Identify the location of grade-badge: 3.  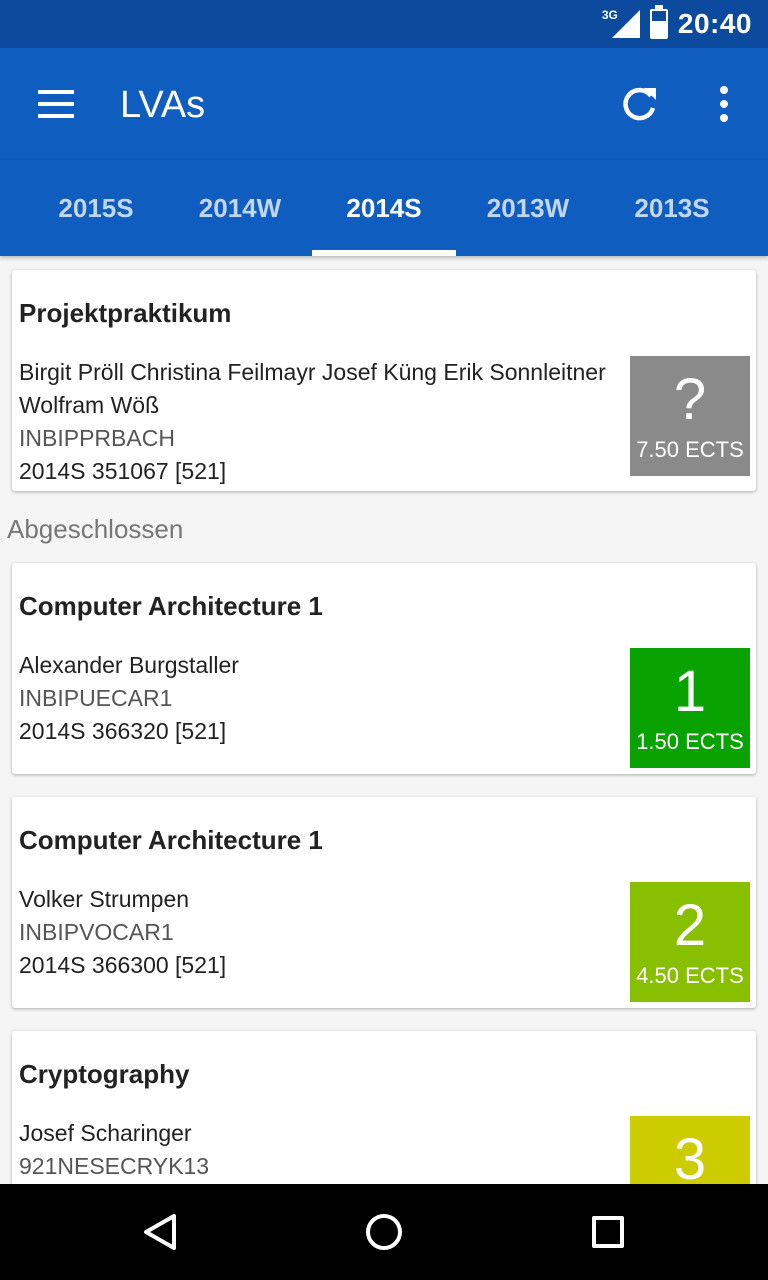
(690, 1150).